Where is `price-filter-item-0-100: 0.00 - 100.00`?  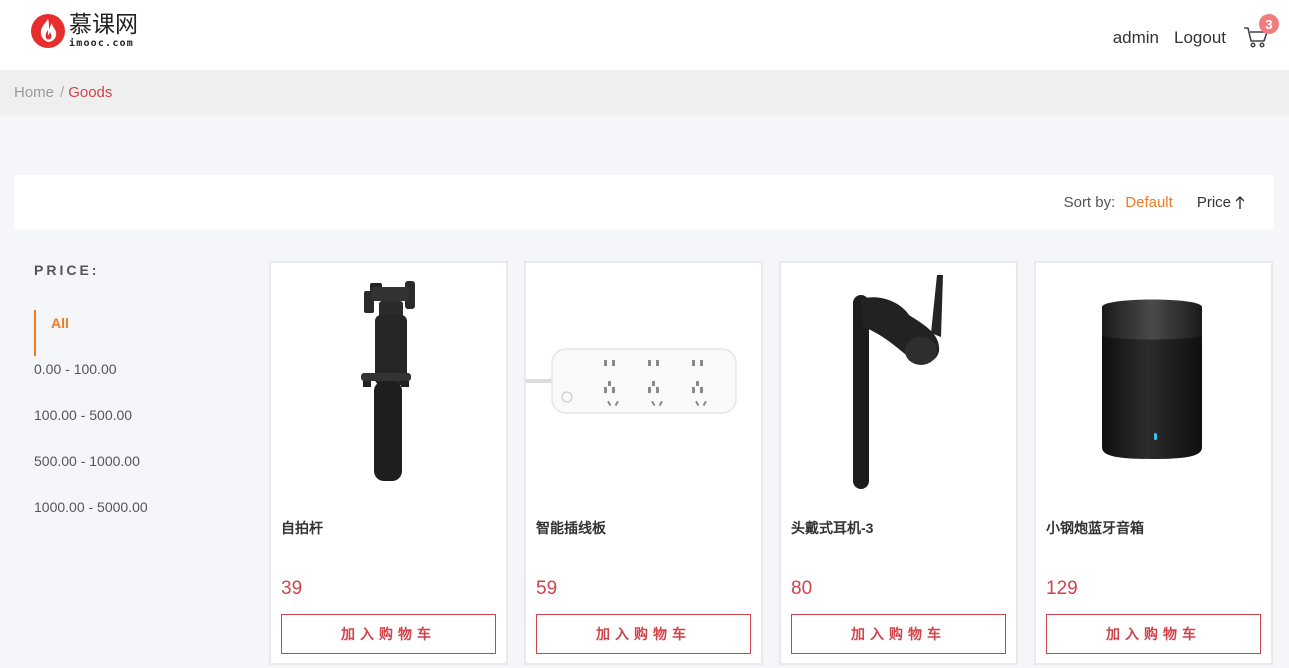 price-filter-item-0-100: 0.00 - 100.00 is located at coordinates (91, 379).